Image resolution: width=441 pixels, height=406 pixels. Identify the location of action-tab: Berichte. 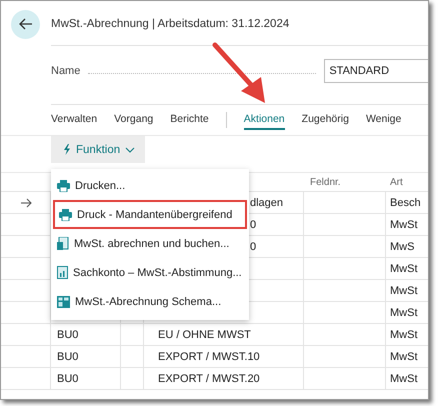
(189, 120).